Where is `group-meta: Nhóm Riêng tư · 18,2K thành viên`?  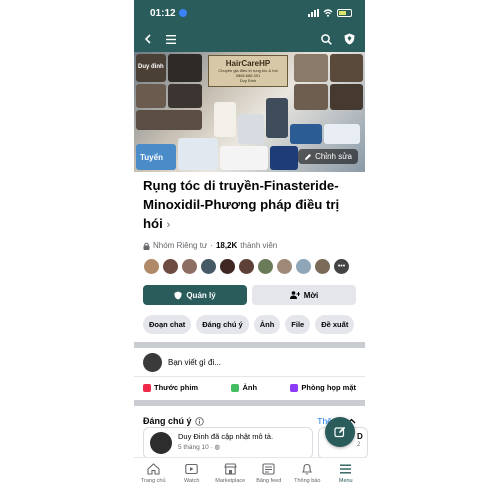 group-meta: Nhóm Riêng tư · 18,2K thành viên is located at coordinates (249, 242).